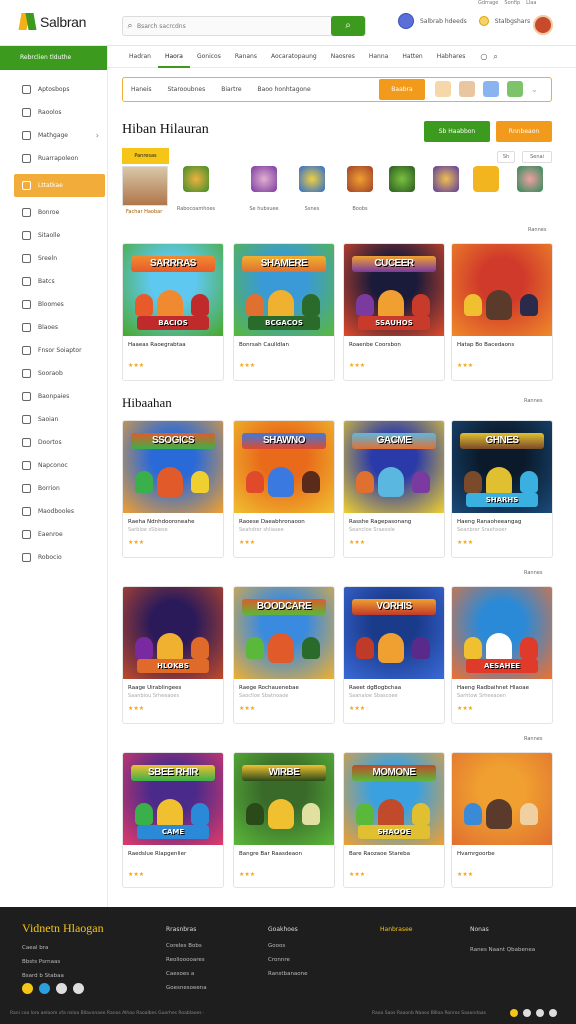 The image size is (576, 1024). What do you see at coordinates (186, 89) in the screenshot?
I see `filter-label: Starooubnes` at bounding box center [186, 89].